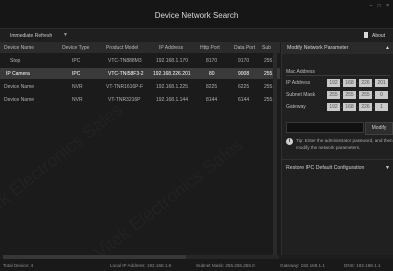  Describe the element at coordinates (19, 48) in the screenshot. I see `column-device-name: Device Name` at that location.